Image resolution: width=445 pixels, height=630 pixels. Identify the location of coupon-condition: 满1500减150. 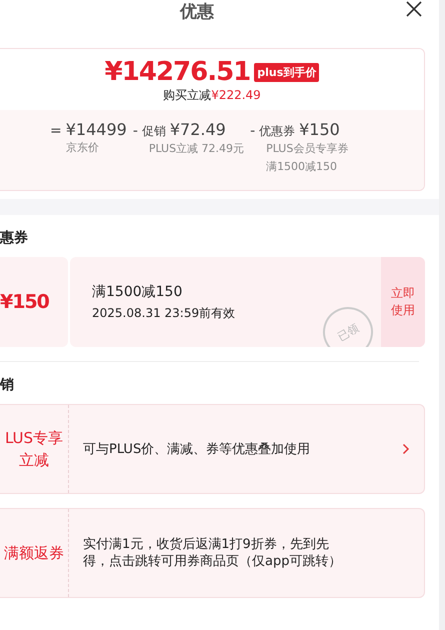
(138, 291).